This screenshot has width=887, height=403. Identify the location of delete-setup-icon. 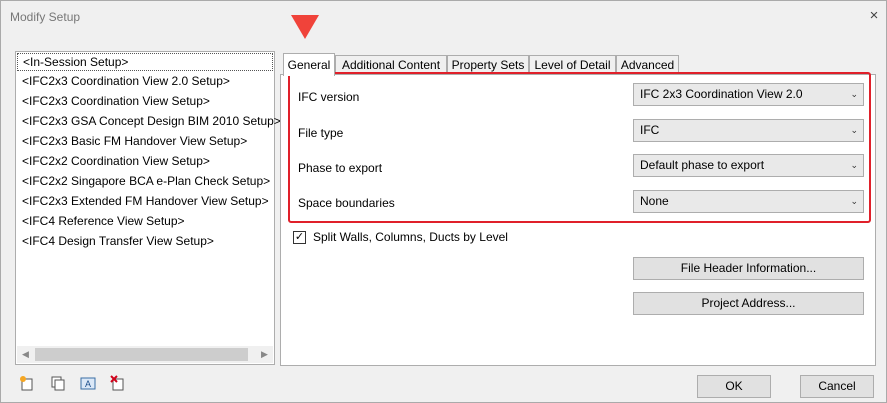
(118, 383).